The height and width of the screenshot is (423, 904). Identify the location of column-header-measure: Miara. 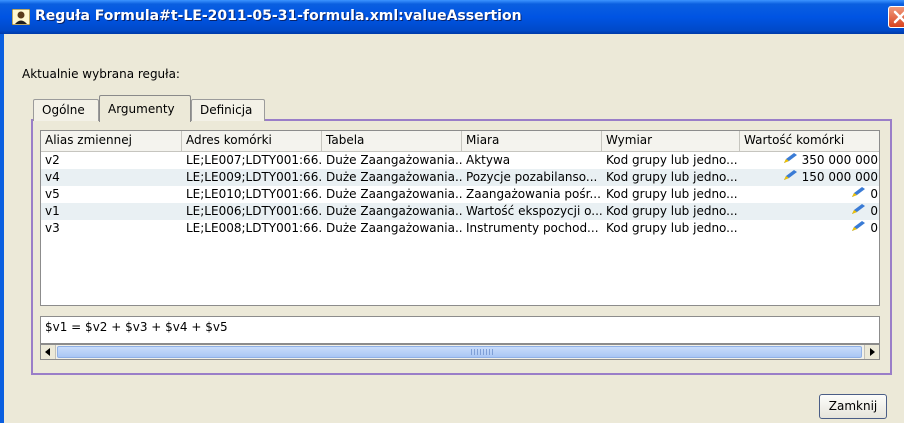
(532, 141).